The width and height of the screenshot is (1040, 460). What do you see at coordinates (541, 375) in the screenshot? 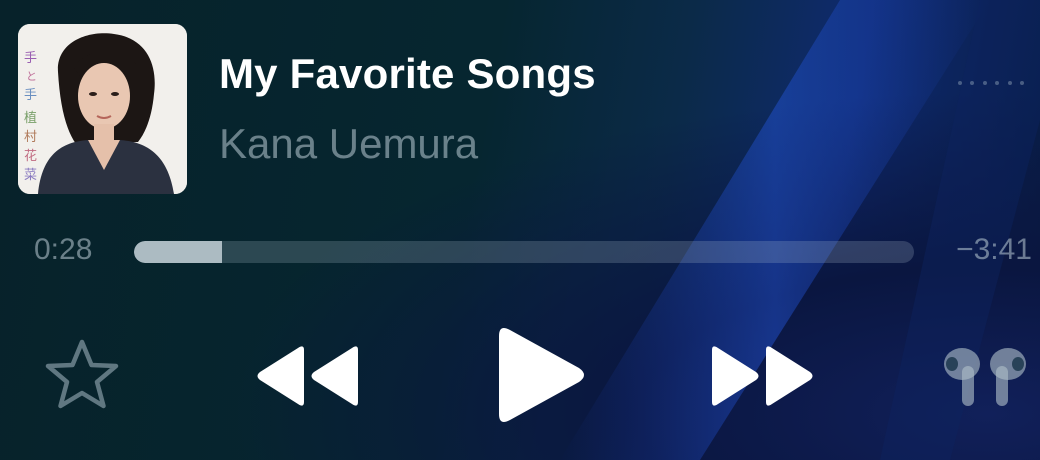
I see `play-icon` at bounding box center [541, 375].